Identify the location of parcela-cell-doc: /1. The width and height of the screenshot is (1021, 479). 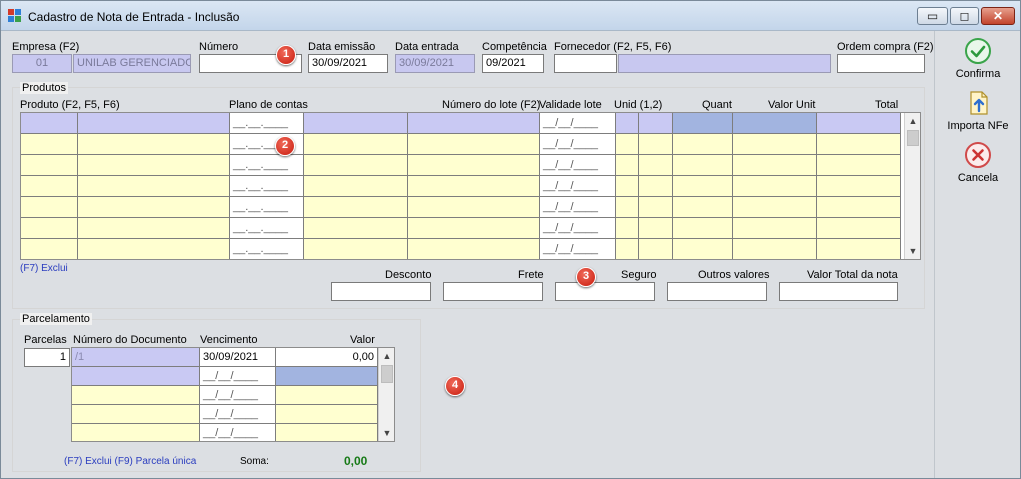
(136, 357).